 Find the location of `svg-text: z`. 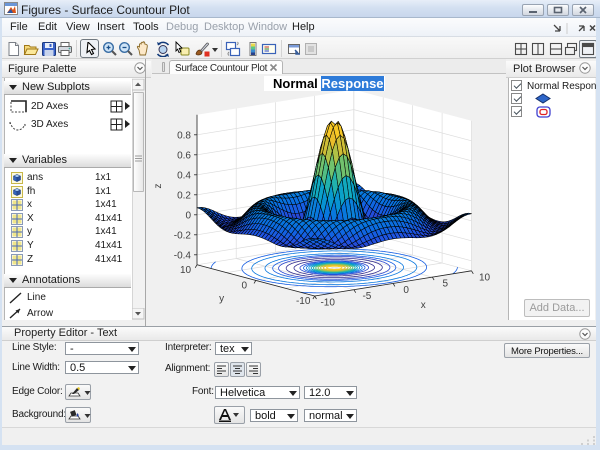

svg-text: z is located at coordinates (158, 186).